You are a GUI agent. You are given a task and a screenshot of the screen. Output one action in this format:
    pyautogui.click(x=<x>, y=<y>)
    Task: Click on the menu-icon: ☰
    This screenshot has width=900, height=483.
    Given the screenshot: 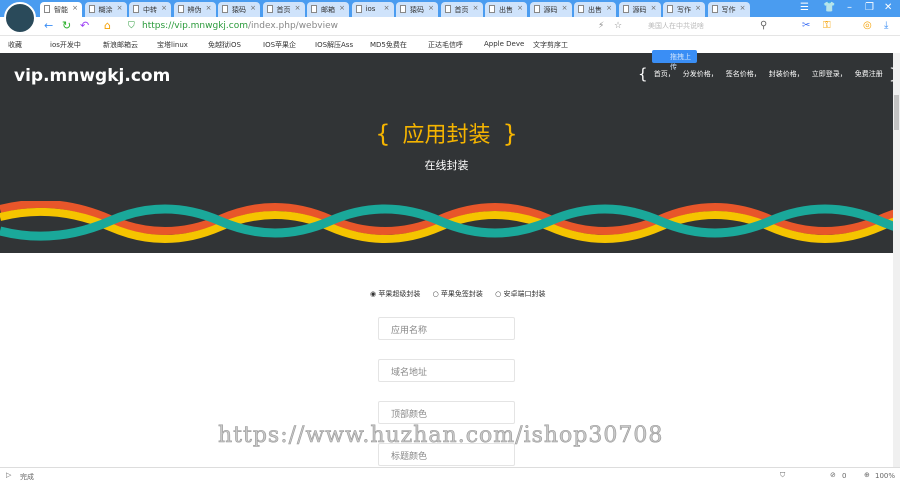 What is the action you would take?
    pyautogui.click(x=804, y=7)
    